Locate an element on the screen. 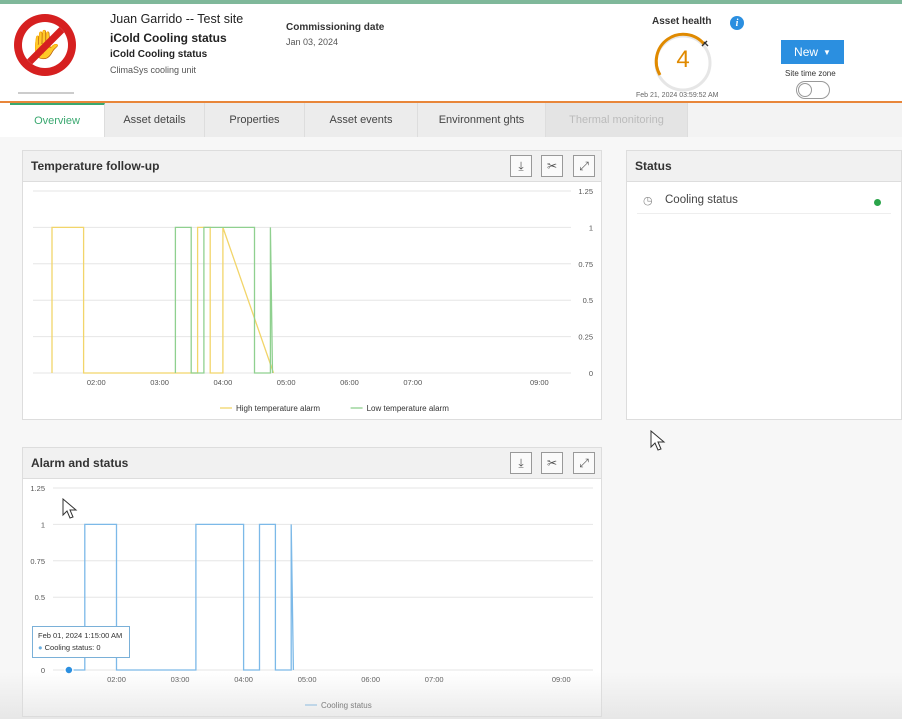 This screenshot has height=719, width=902. status-row-cooling: ◷ Cooling status is located at coordinates (764, 202).